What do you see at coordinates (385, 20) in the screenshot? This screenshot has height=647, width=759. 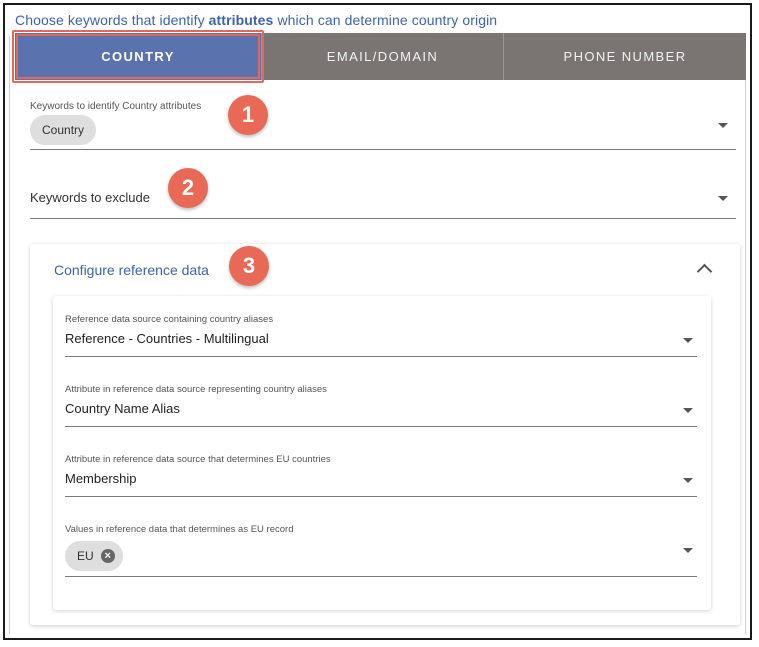 I see `heading-text: which can determine country origin` at bounding box center [385, 20].